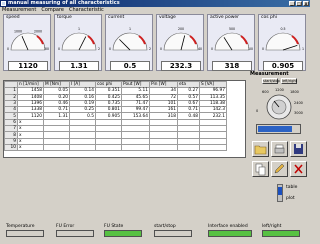 The width and height of the screenshot is (320, 244). What do you see at coordinates (231, 42) in the screenshot?
I see `meter-active-power: active power 0 500 1000 318` at bounding box center [231, 42].